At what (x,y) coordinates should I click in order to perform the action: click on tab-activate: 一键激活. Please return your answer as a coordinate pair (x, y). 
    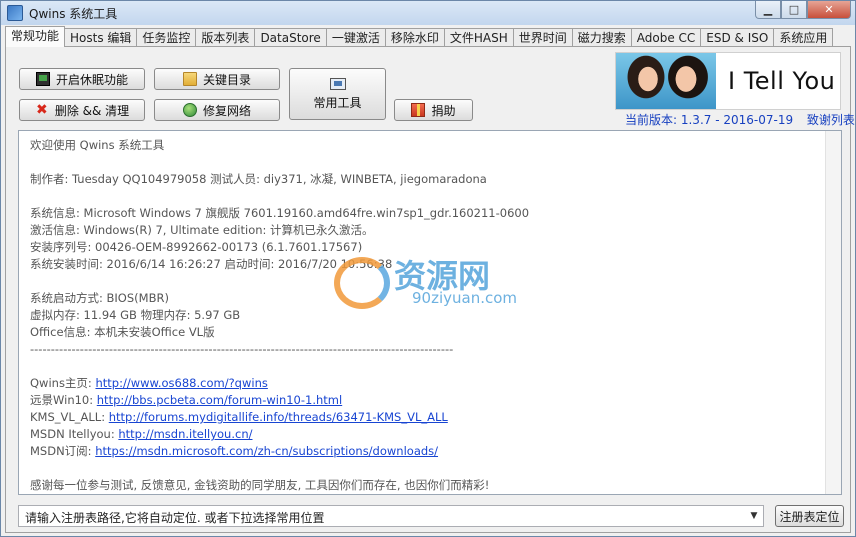
    Looking at the image, I should click on (355, 37).